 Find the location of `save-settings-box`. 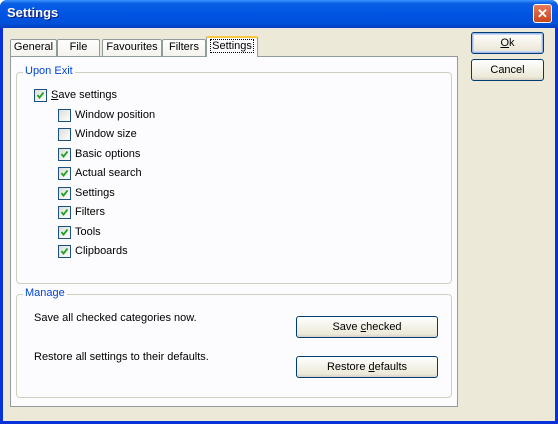

save-settings-box is located at coordinates (40, 95).